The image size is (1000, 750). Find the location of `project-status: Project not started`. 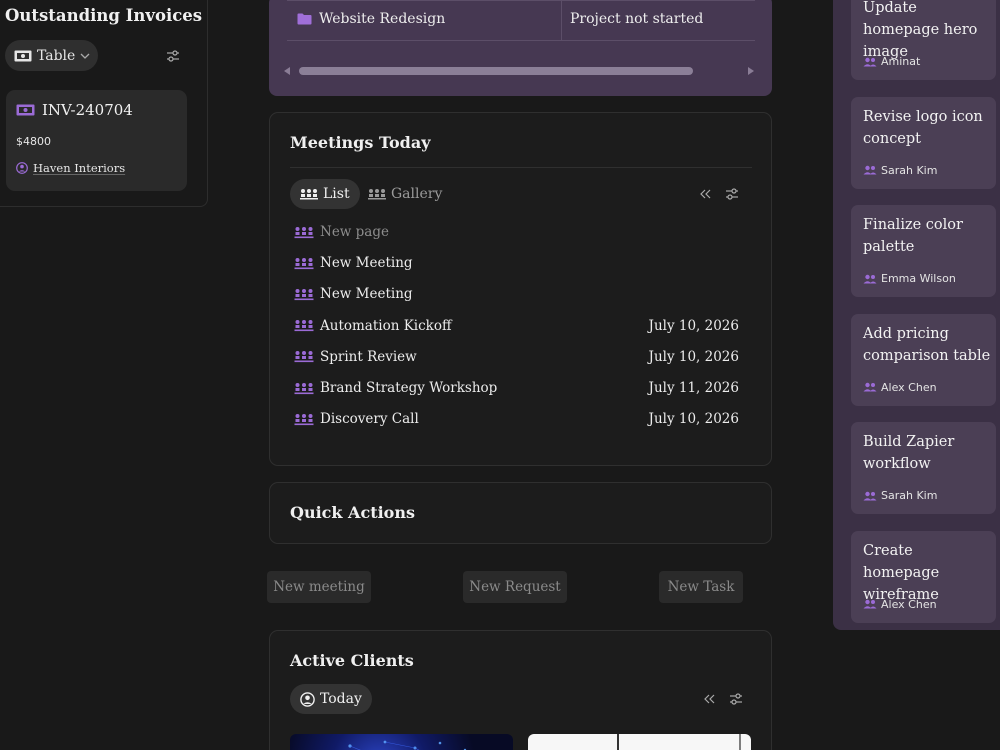

project-status: Project not started is located at coordinates (637, 19).